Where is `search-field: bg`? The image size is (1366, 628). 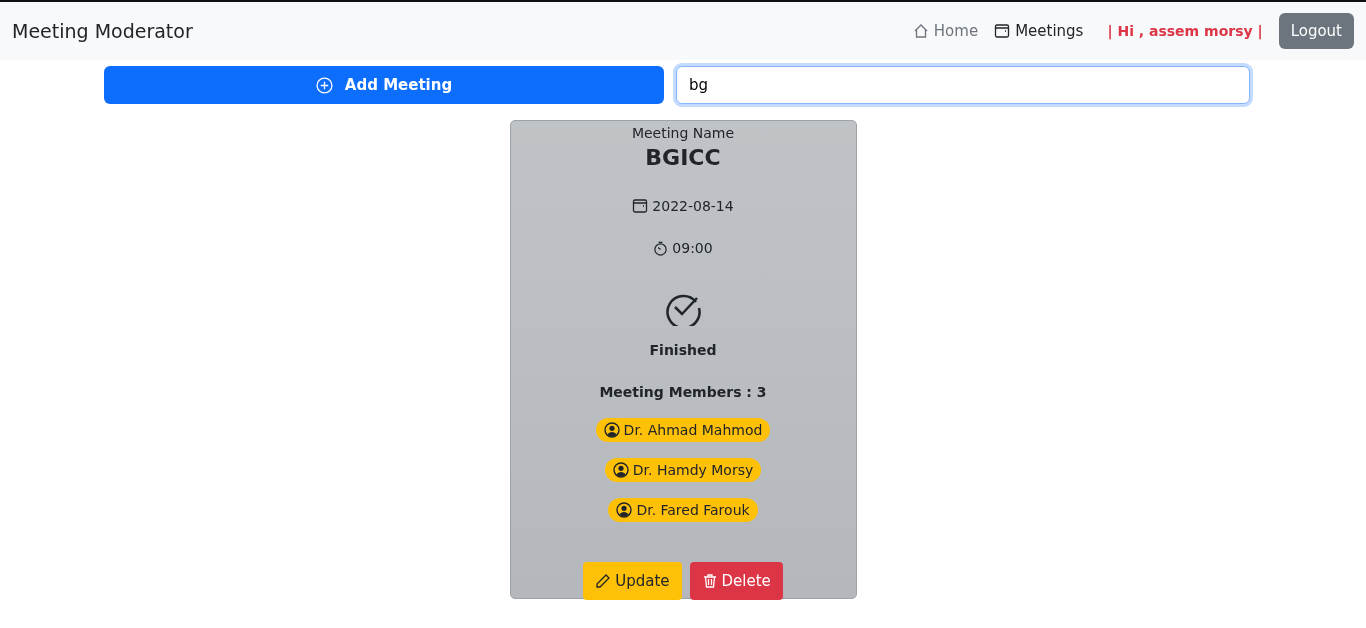 search-field: bg is located at coordinates (963, 85).